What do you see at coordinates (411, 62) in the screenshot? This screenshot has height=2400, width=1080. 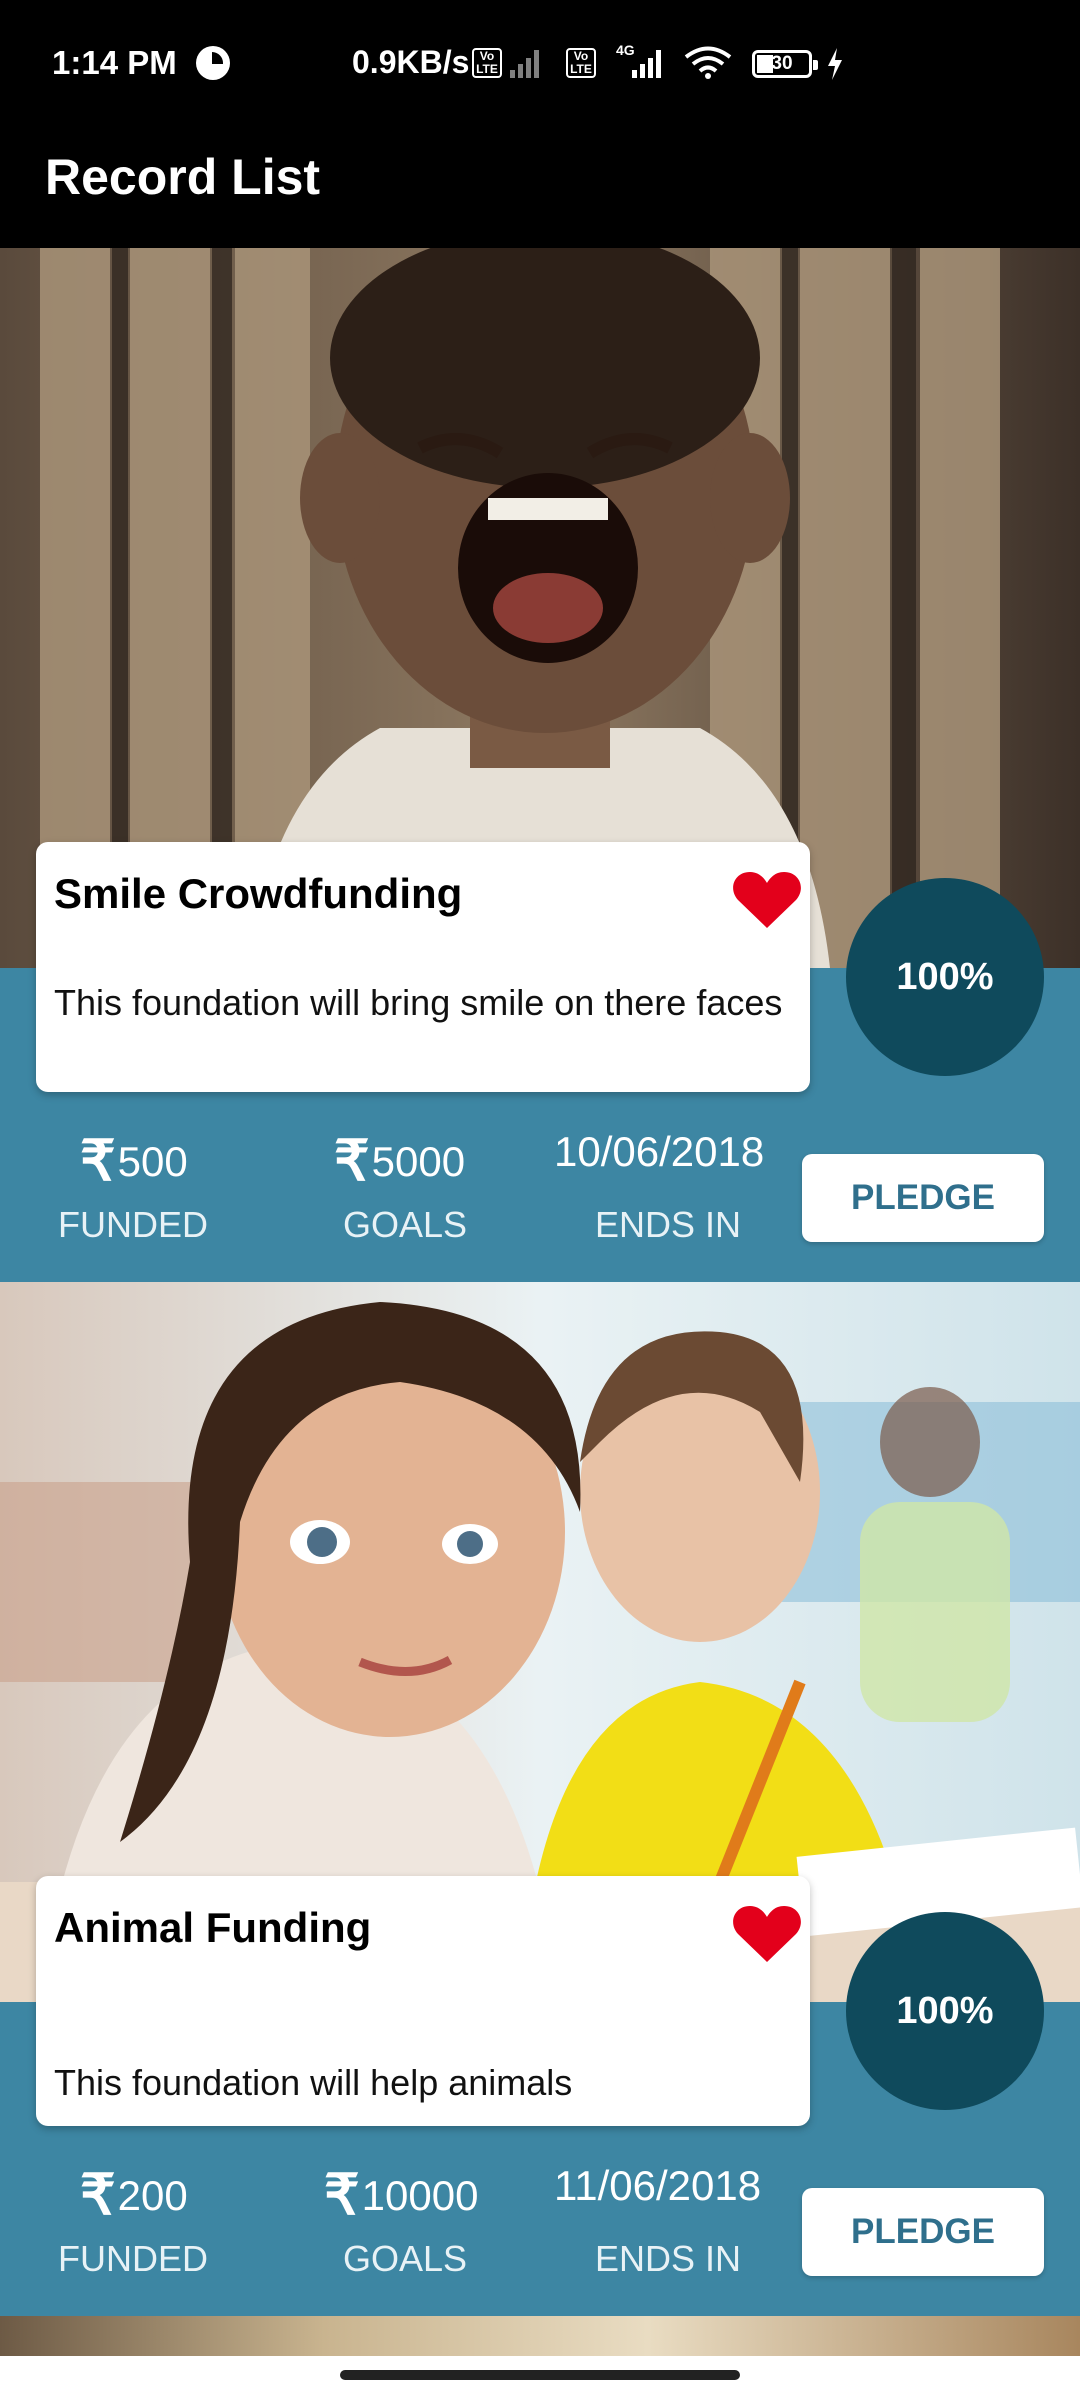 I see `network-speed: 0.9KB/s` at bounding box center [411, 62].